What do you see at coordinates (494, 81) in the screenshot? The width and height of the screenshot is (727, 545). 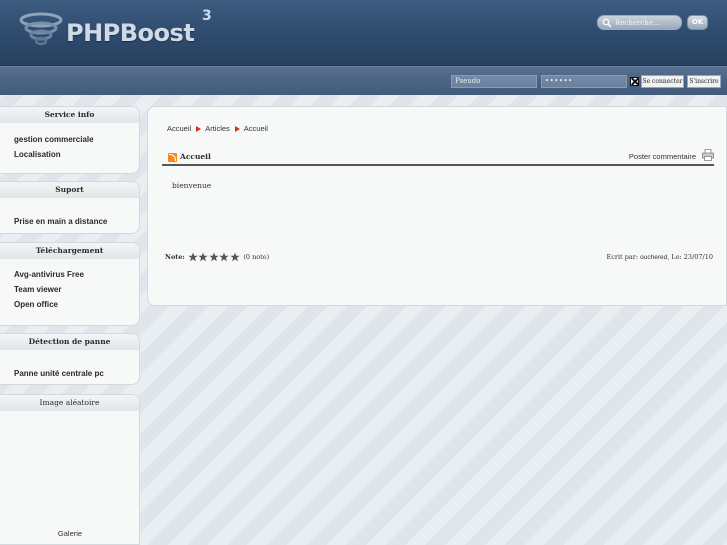 I see `pseudo-input: Pseudo` at bounding box center [494, 81].